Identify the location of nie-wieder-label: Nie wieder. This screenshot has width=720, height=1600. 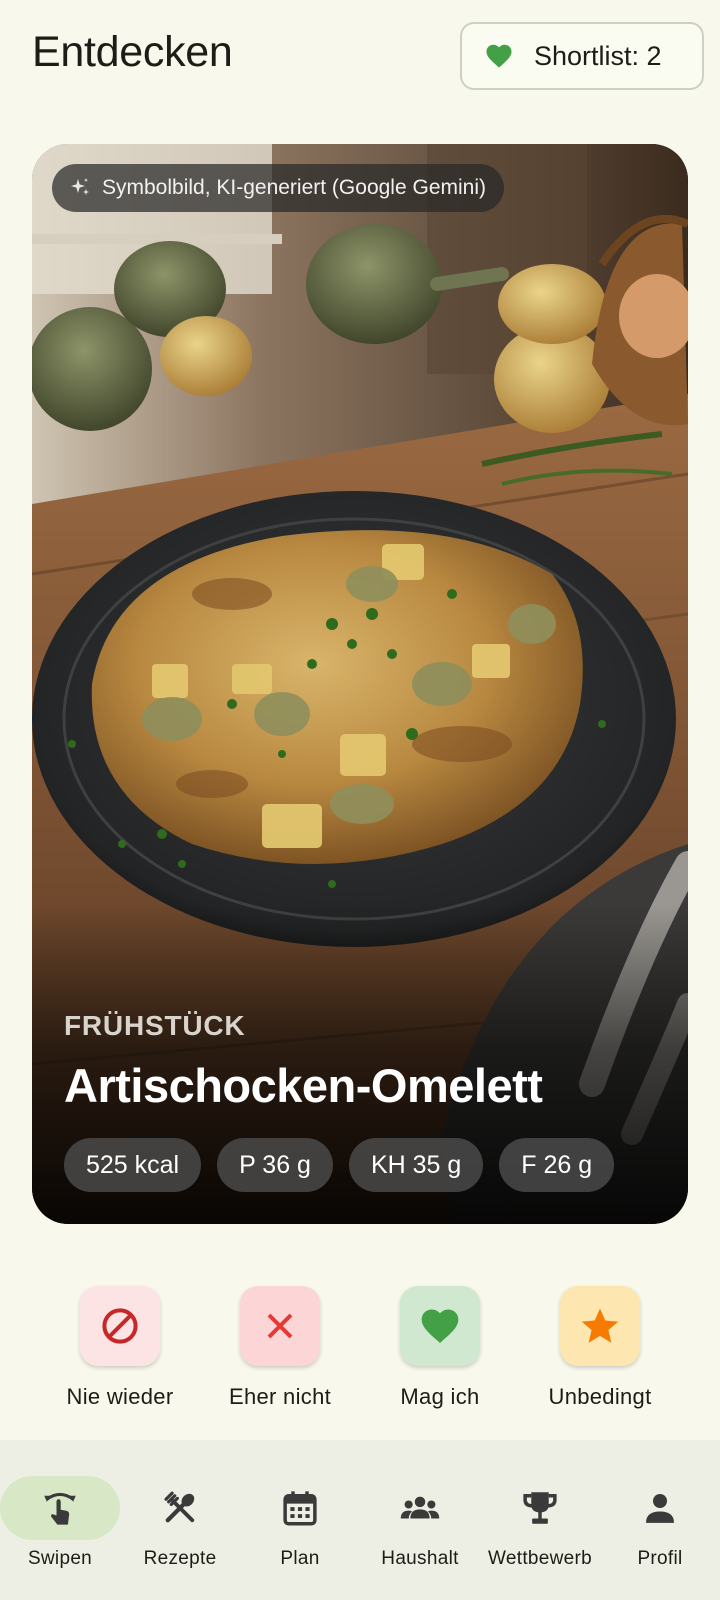
(120, 1396).